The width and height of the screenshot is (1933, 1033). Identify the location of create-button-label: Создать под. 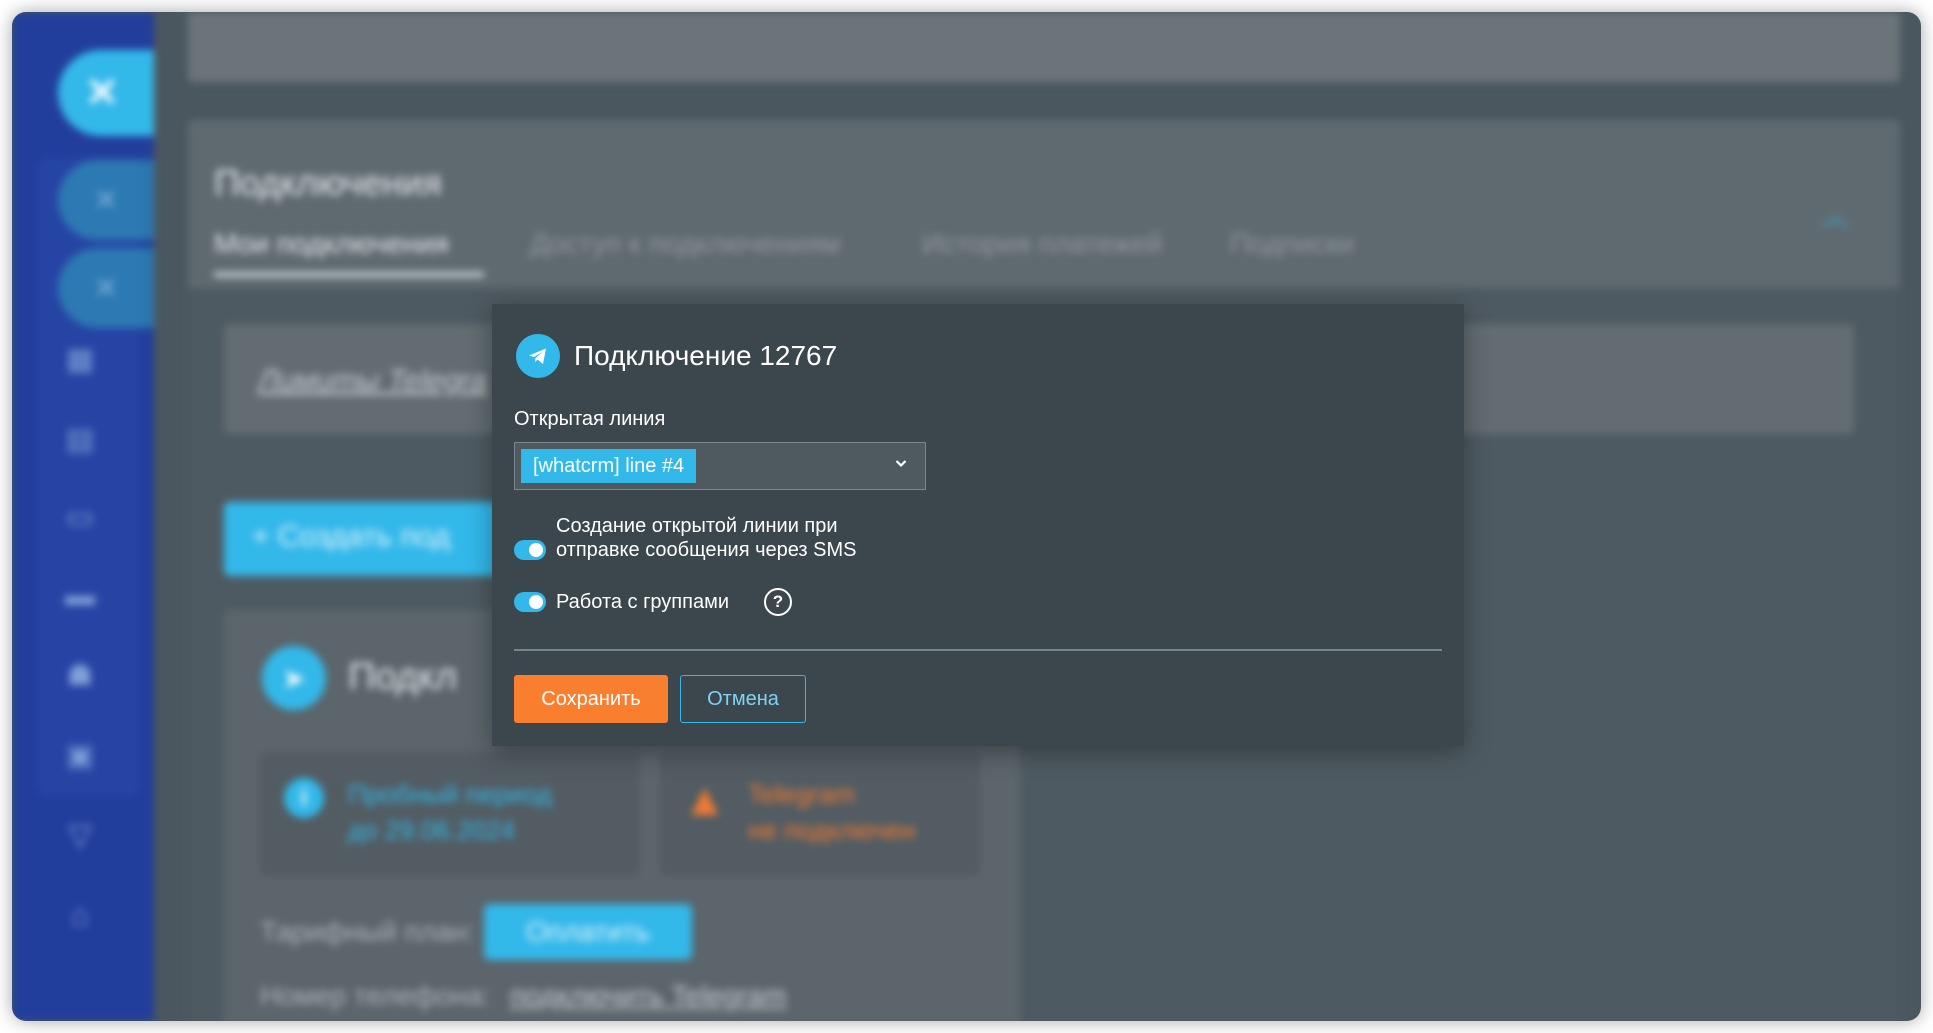
(363, 536).